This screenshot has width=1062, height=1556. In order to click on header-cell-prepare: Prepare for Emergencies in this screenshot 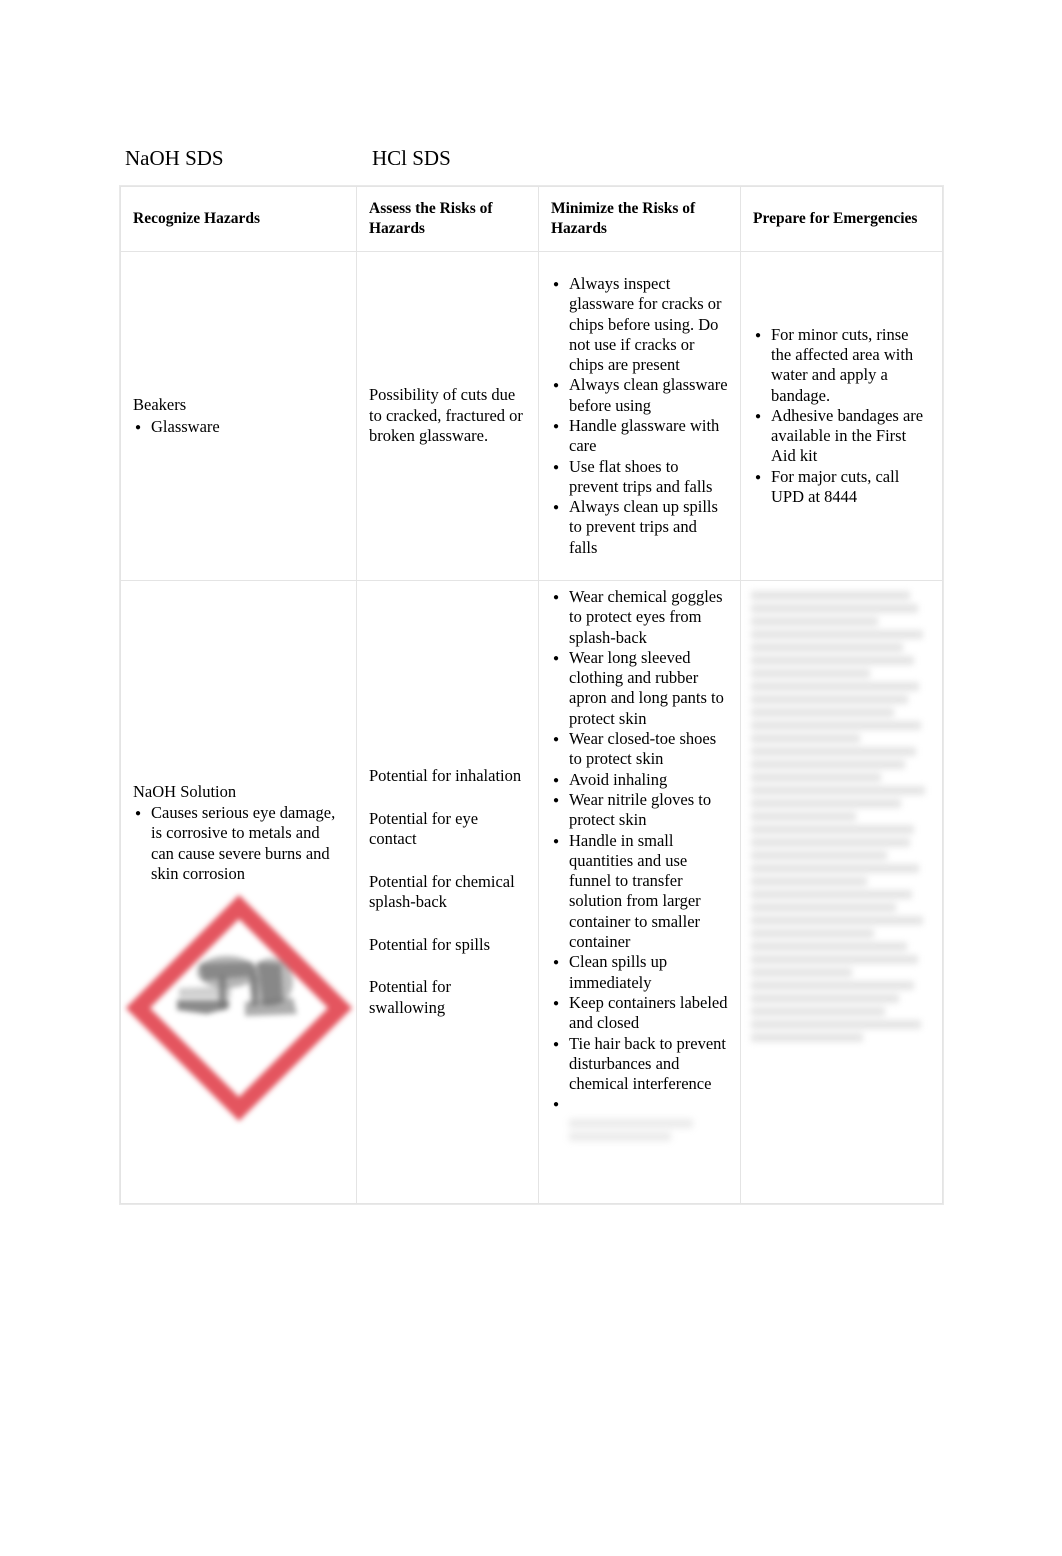, I will do `click(841, 219)`.